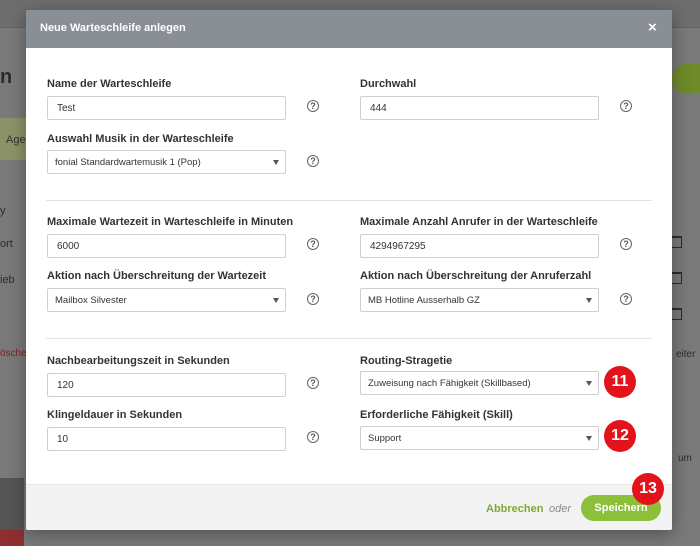 The width and height of the screenshot is (700, 546). I want to click on step-badge: 12, so click(620, 436).